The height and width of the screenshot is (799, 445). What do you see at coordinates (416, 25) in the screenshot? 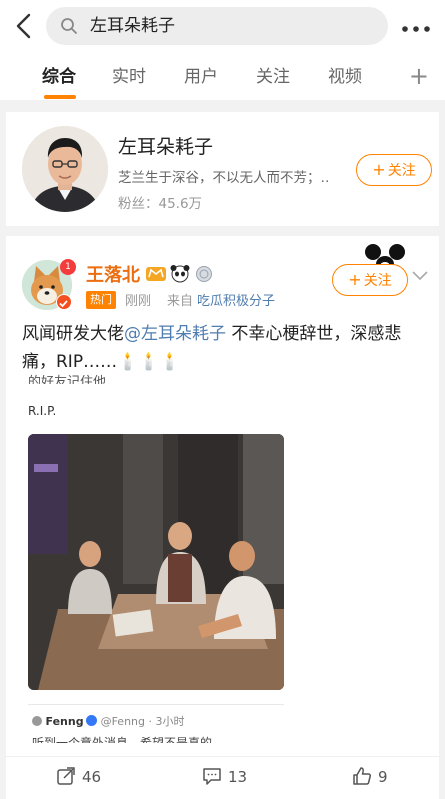
I see `more-button` at bounding box center [416, 25].